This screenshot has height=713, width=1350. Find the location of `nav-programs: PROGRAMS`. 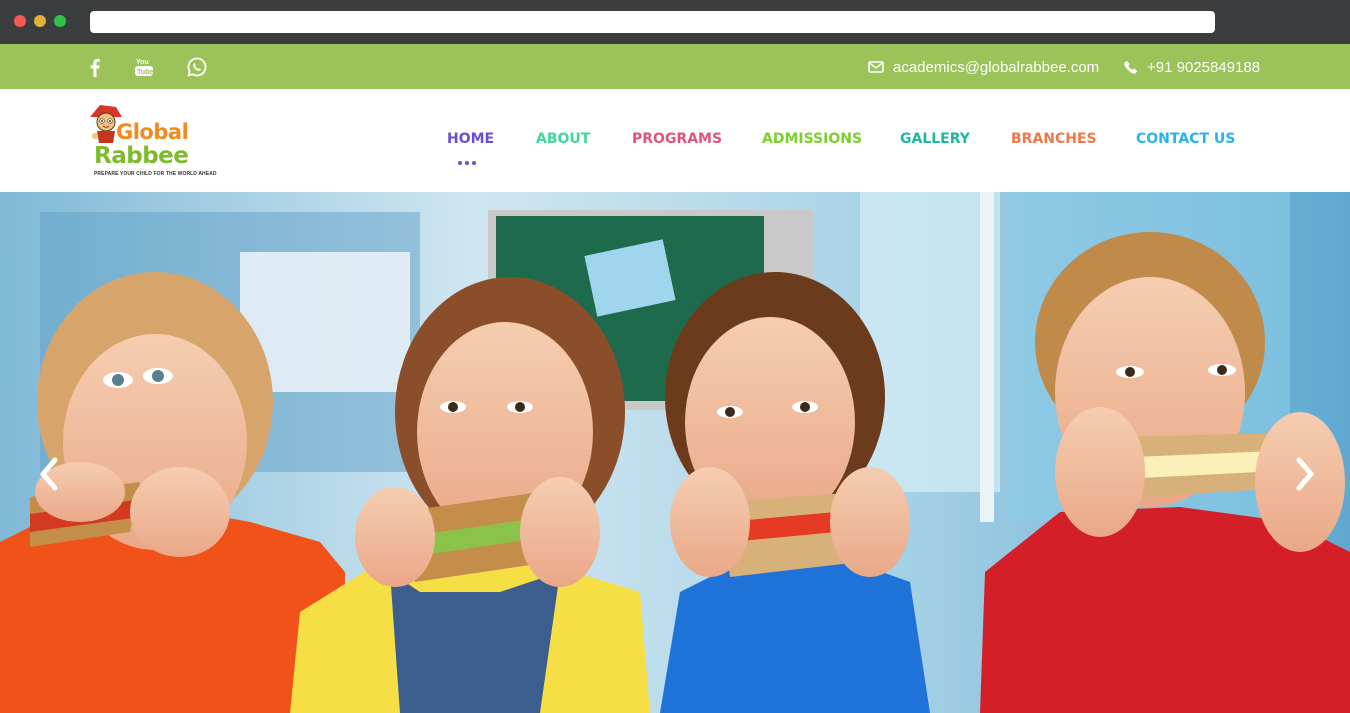

nav-programs: PROGRAMS is located at coordinates (677, 139).